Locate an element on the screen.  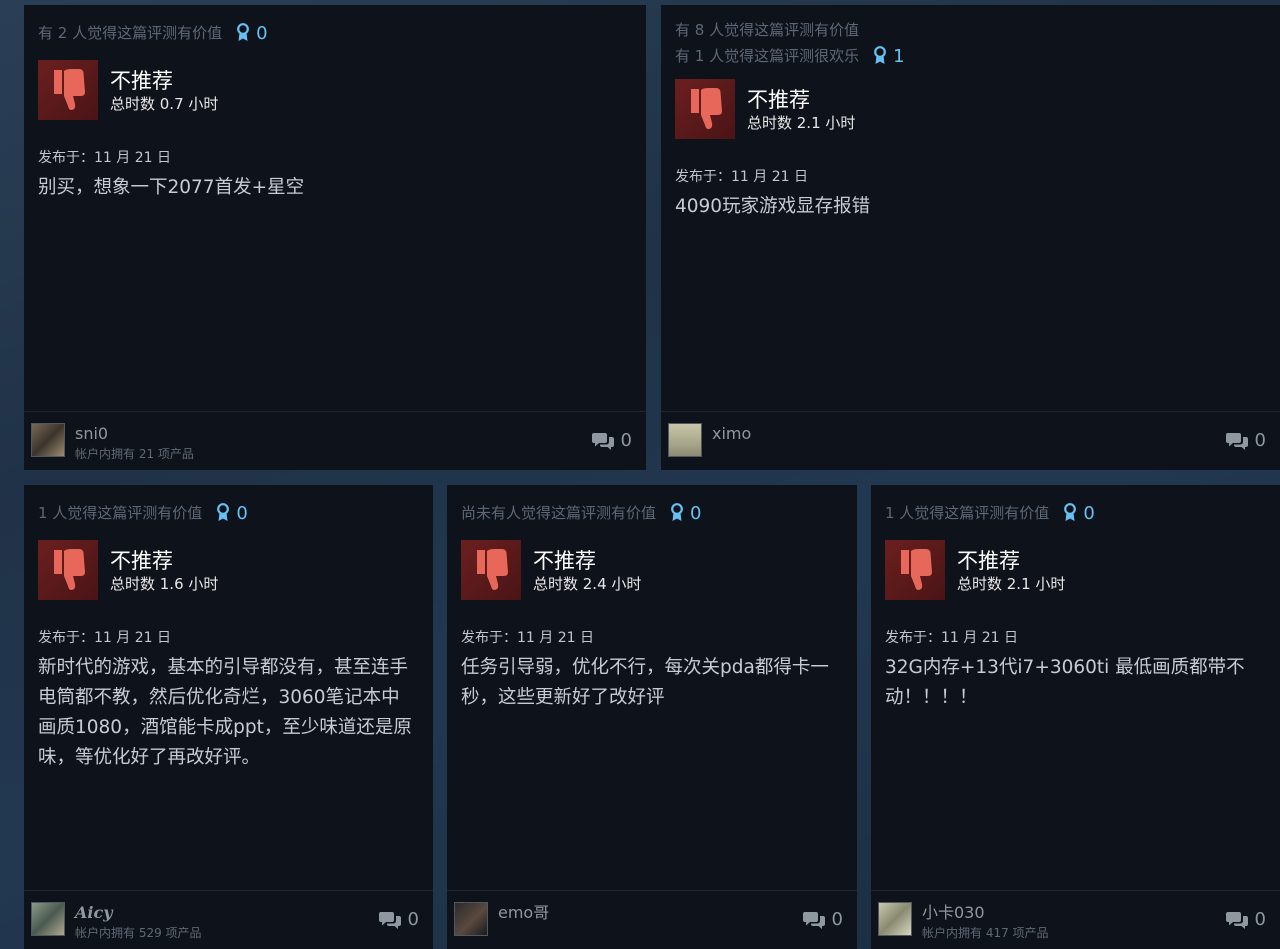
helpful-count-text: 有 8 人觉得这篇评测有价值 is located at coordinates (767, 30).